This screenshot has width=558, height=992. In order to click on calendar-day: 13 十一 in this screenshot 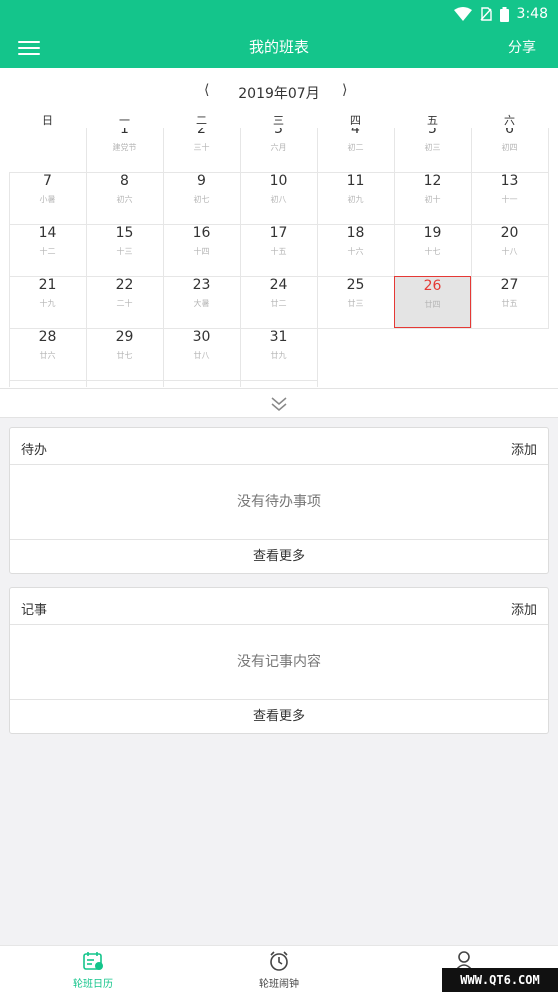, I will do `click(509, 198)`.